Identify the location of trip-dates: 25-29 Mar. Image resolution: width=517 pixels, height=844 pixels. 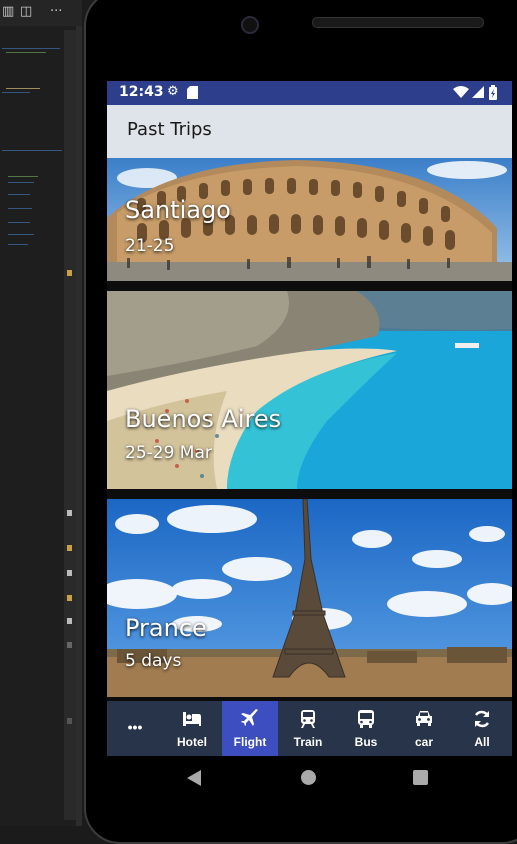
(168, 453).